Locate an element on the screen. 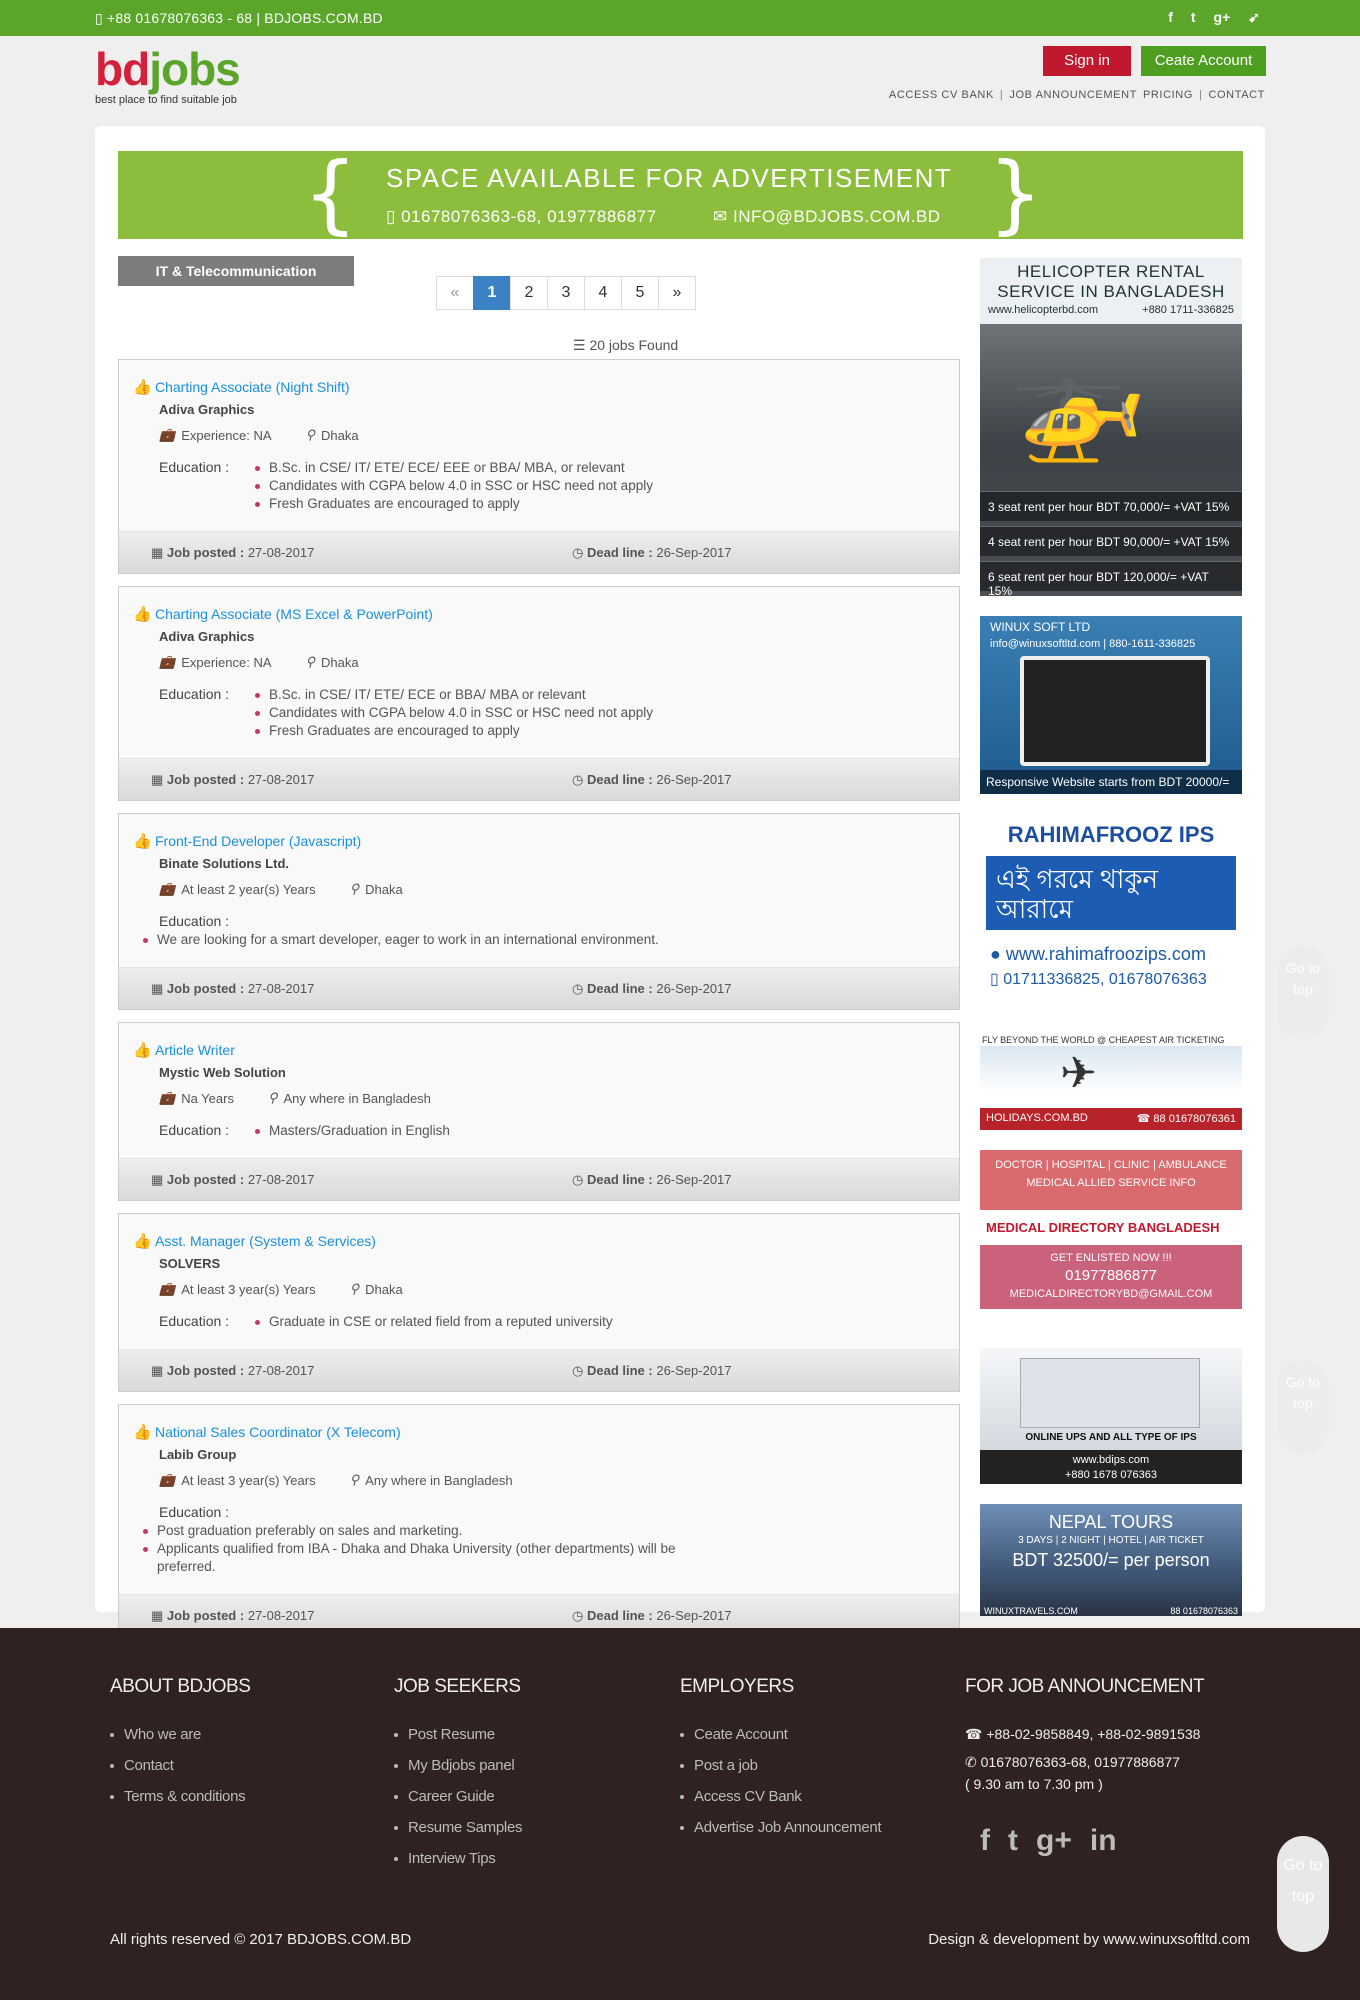  education-item: Masters/Graduation in English is located at coordinates (352, 1131).